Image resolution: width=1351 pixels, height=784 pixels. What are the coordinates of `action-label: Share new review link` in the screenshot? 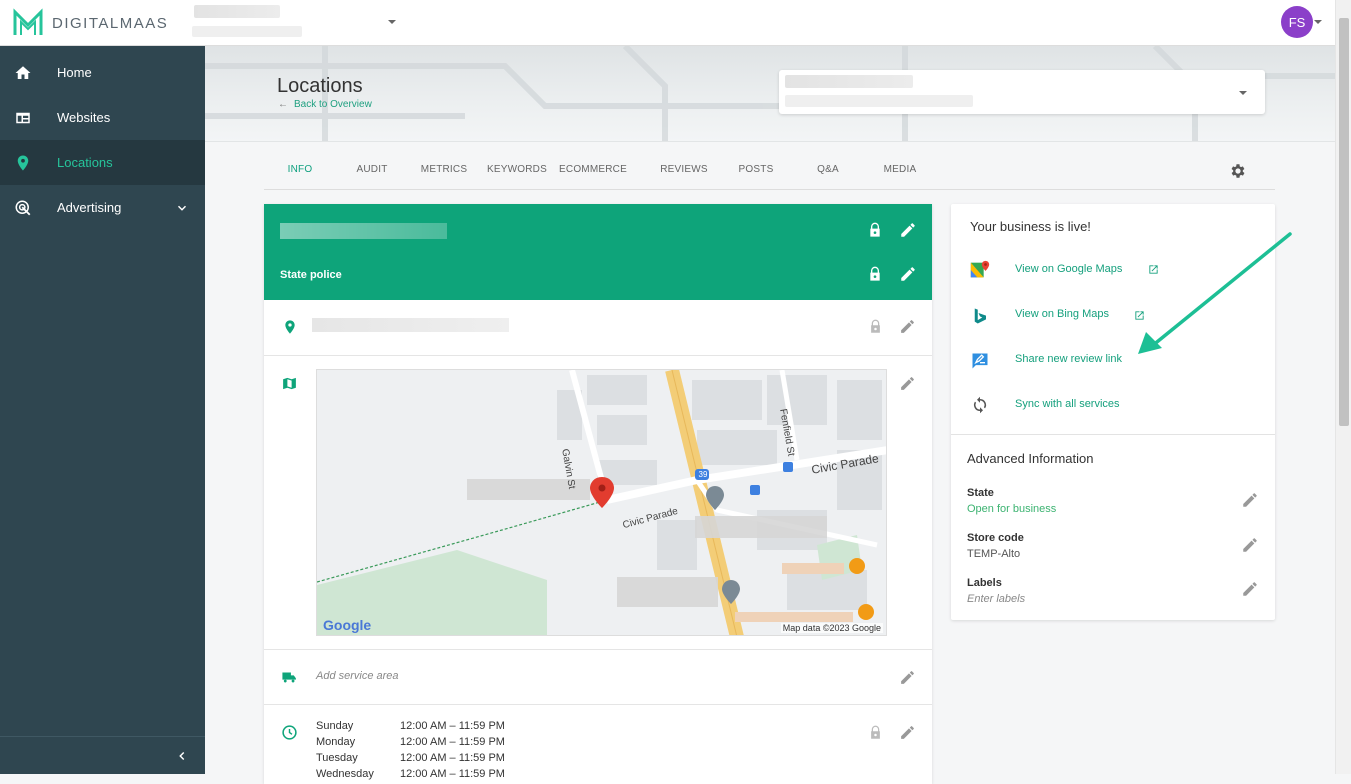 It's located at (1068, 359).